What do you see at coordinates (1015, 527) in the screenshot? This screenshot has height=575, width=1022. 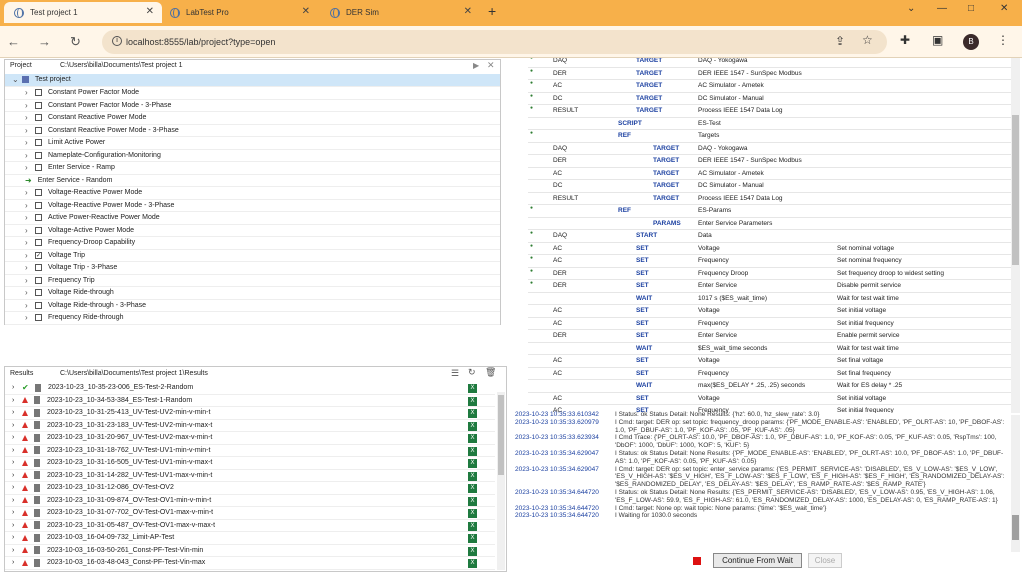 I see `log-scroll-thumb` at bounding box center [1015, 527].